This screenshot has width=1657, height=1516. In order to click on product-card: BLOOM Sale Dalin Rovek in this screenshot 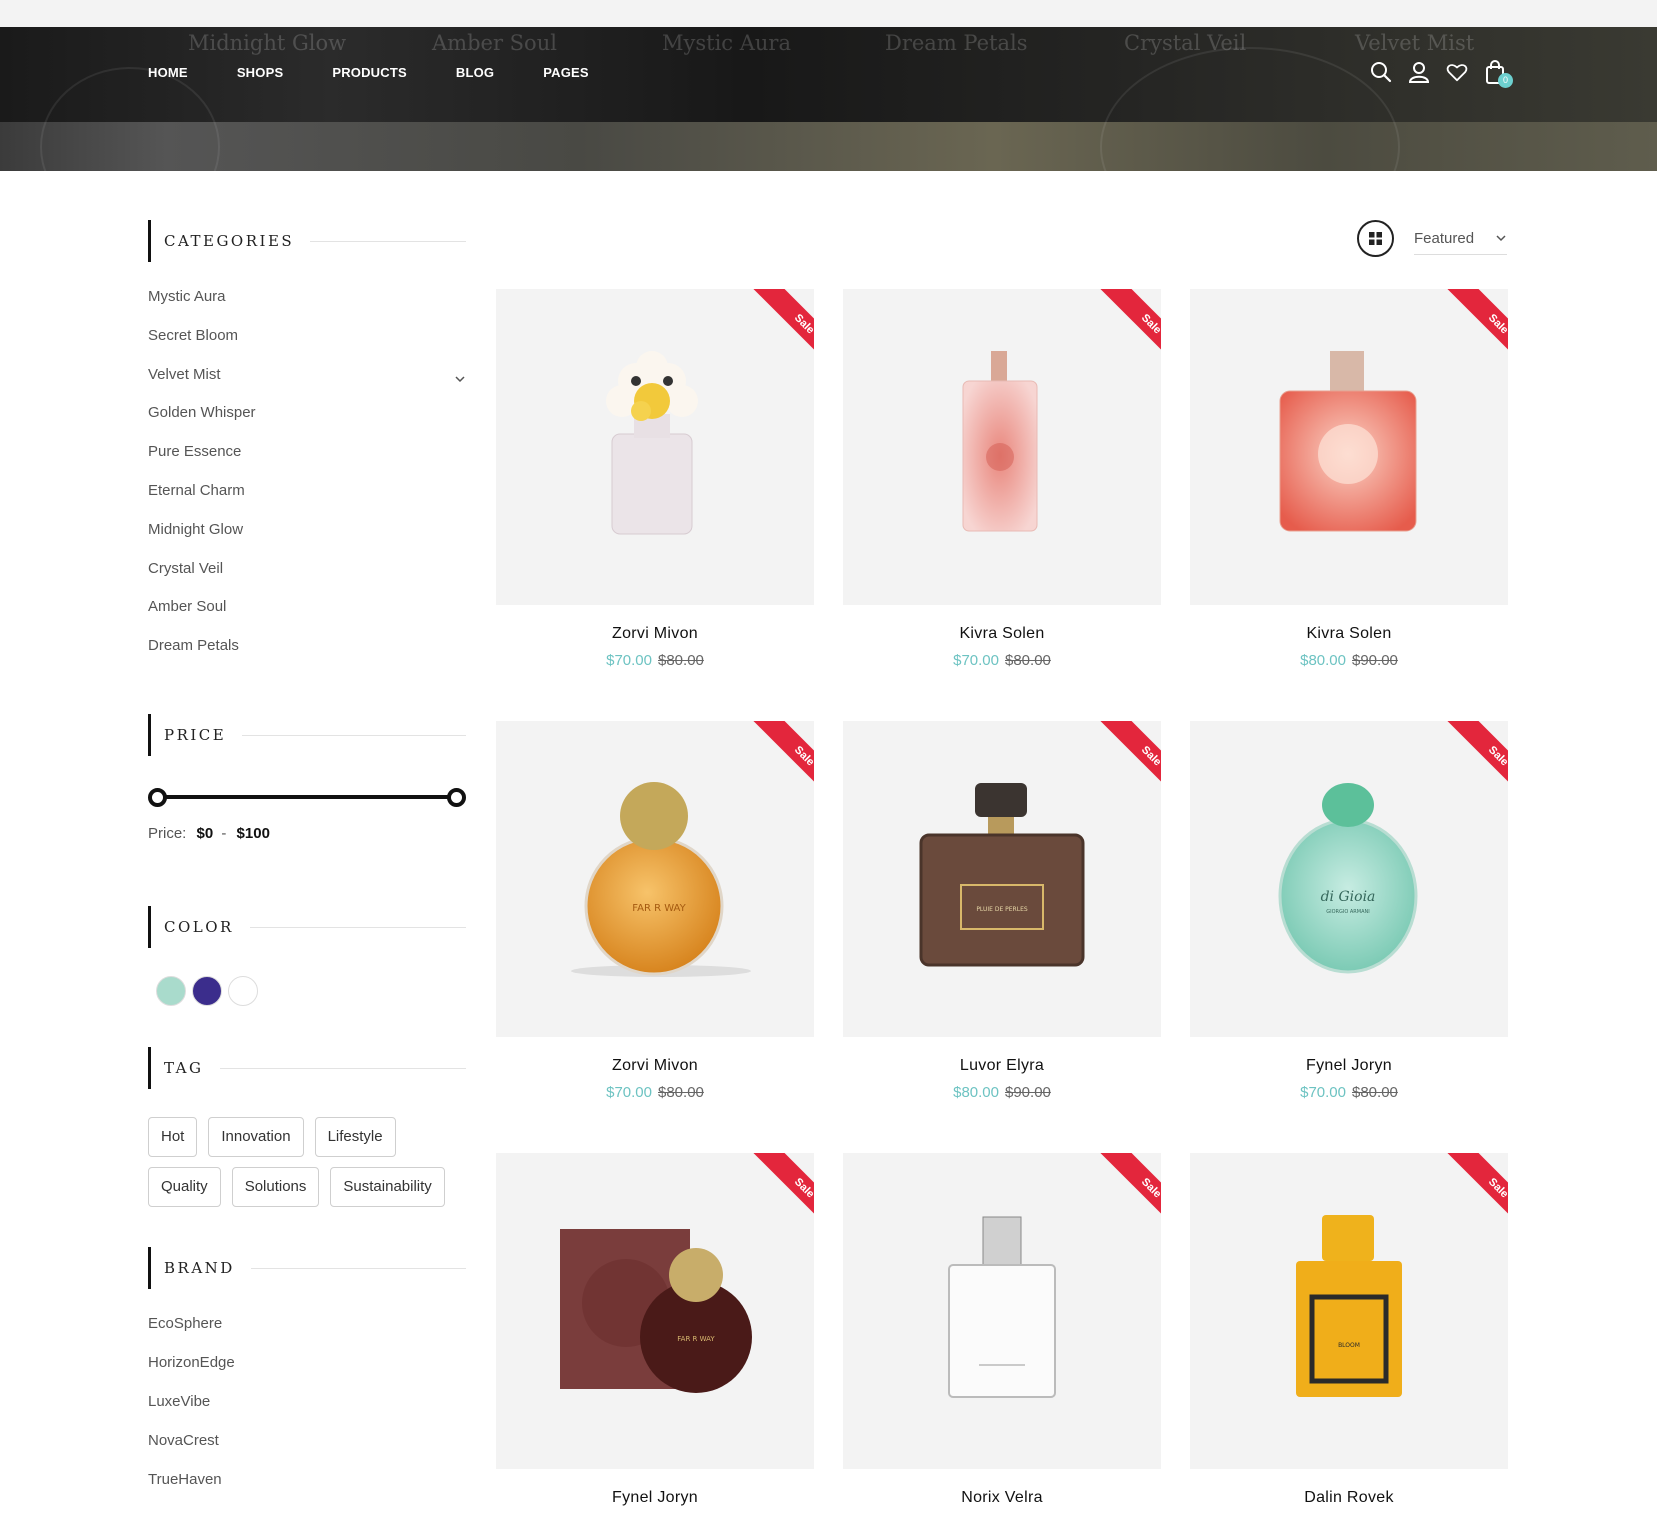, I will do `click(1349, 1334)`.